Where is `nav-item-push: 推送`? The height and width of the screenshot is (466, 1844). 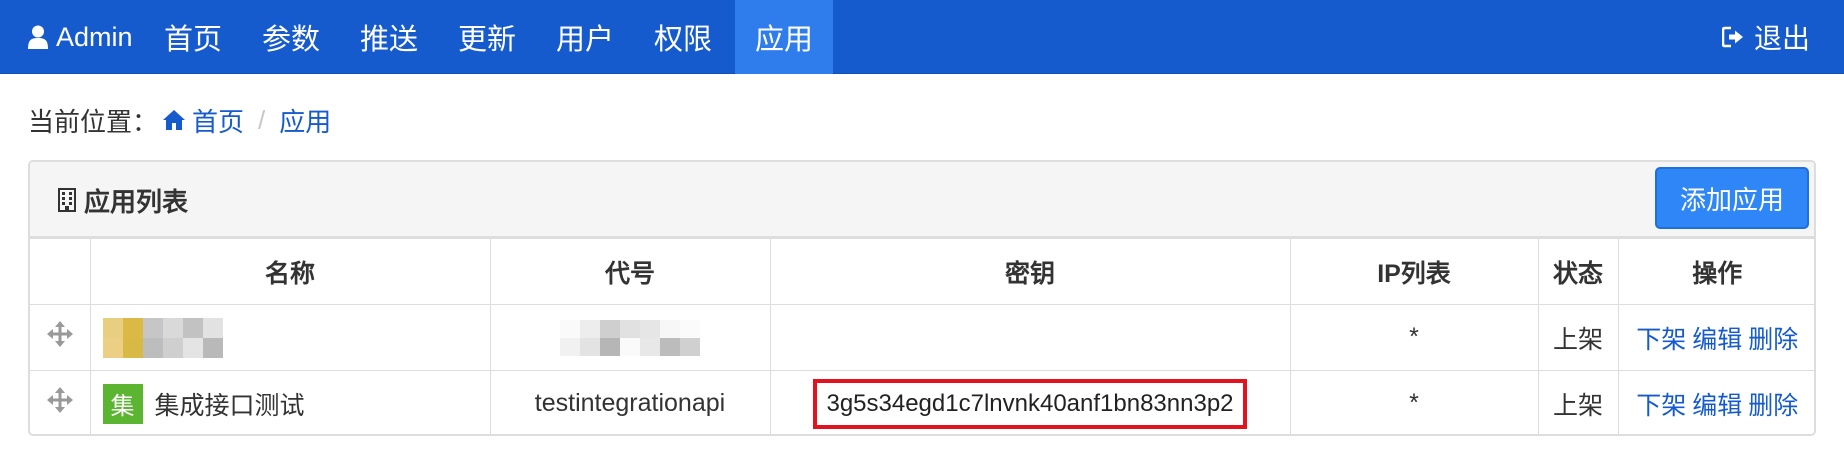
nav-item-push: 推送 is located at coordinates (389, 37).